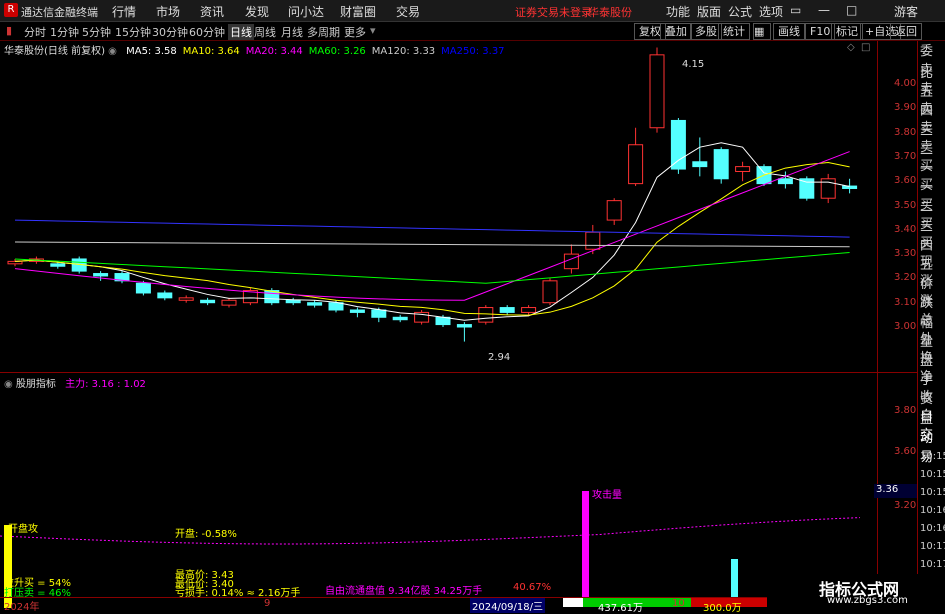 The height and width of the screenshot is (614, 945). Describe the element at coordinates (112, 51) in the screenshot. I see `settings-icon: ◉` at that location.